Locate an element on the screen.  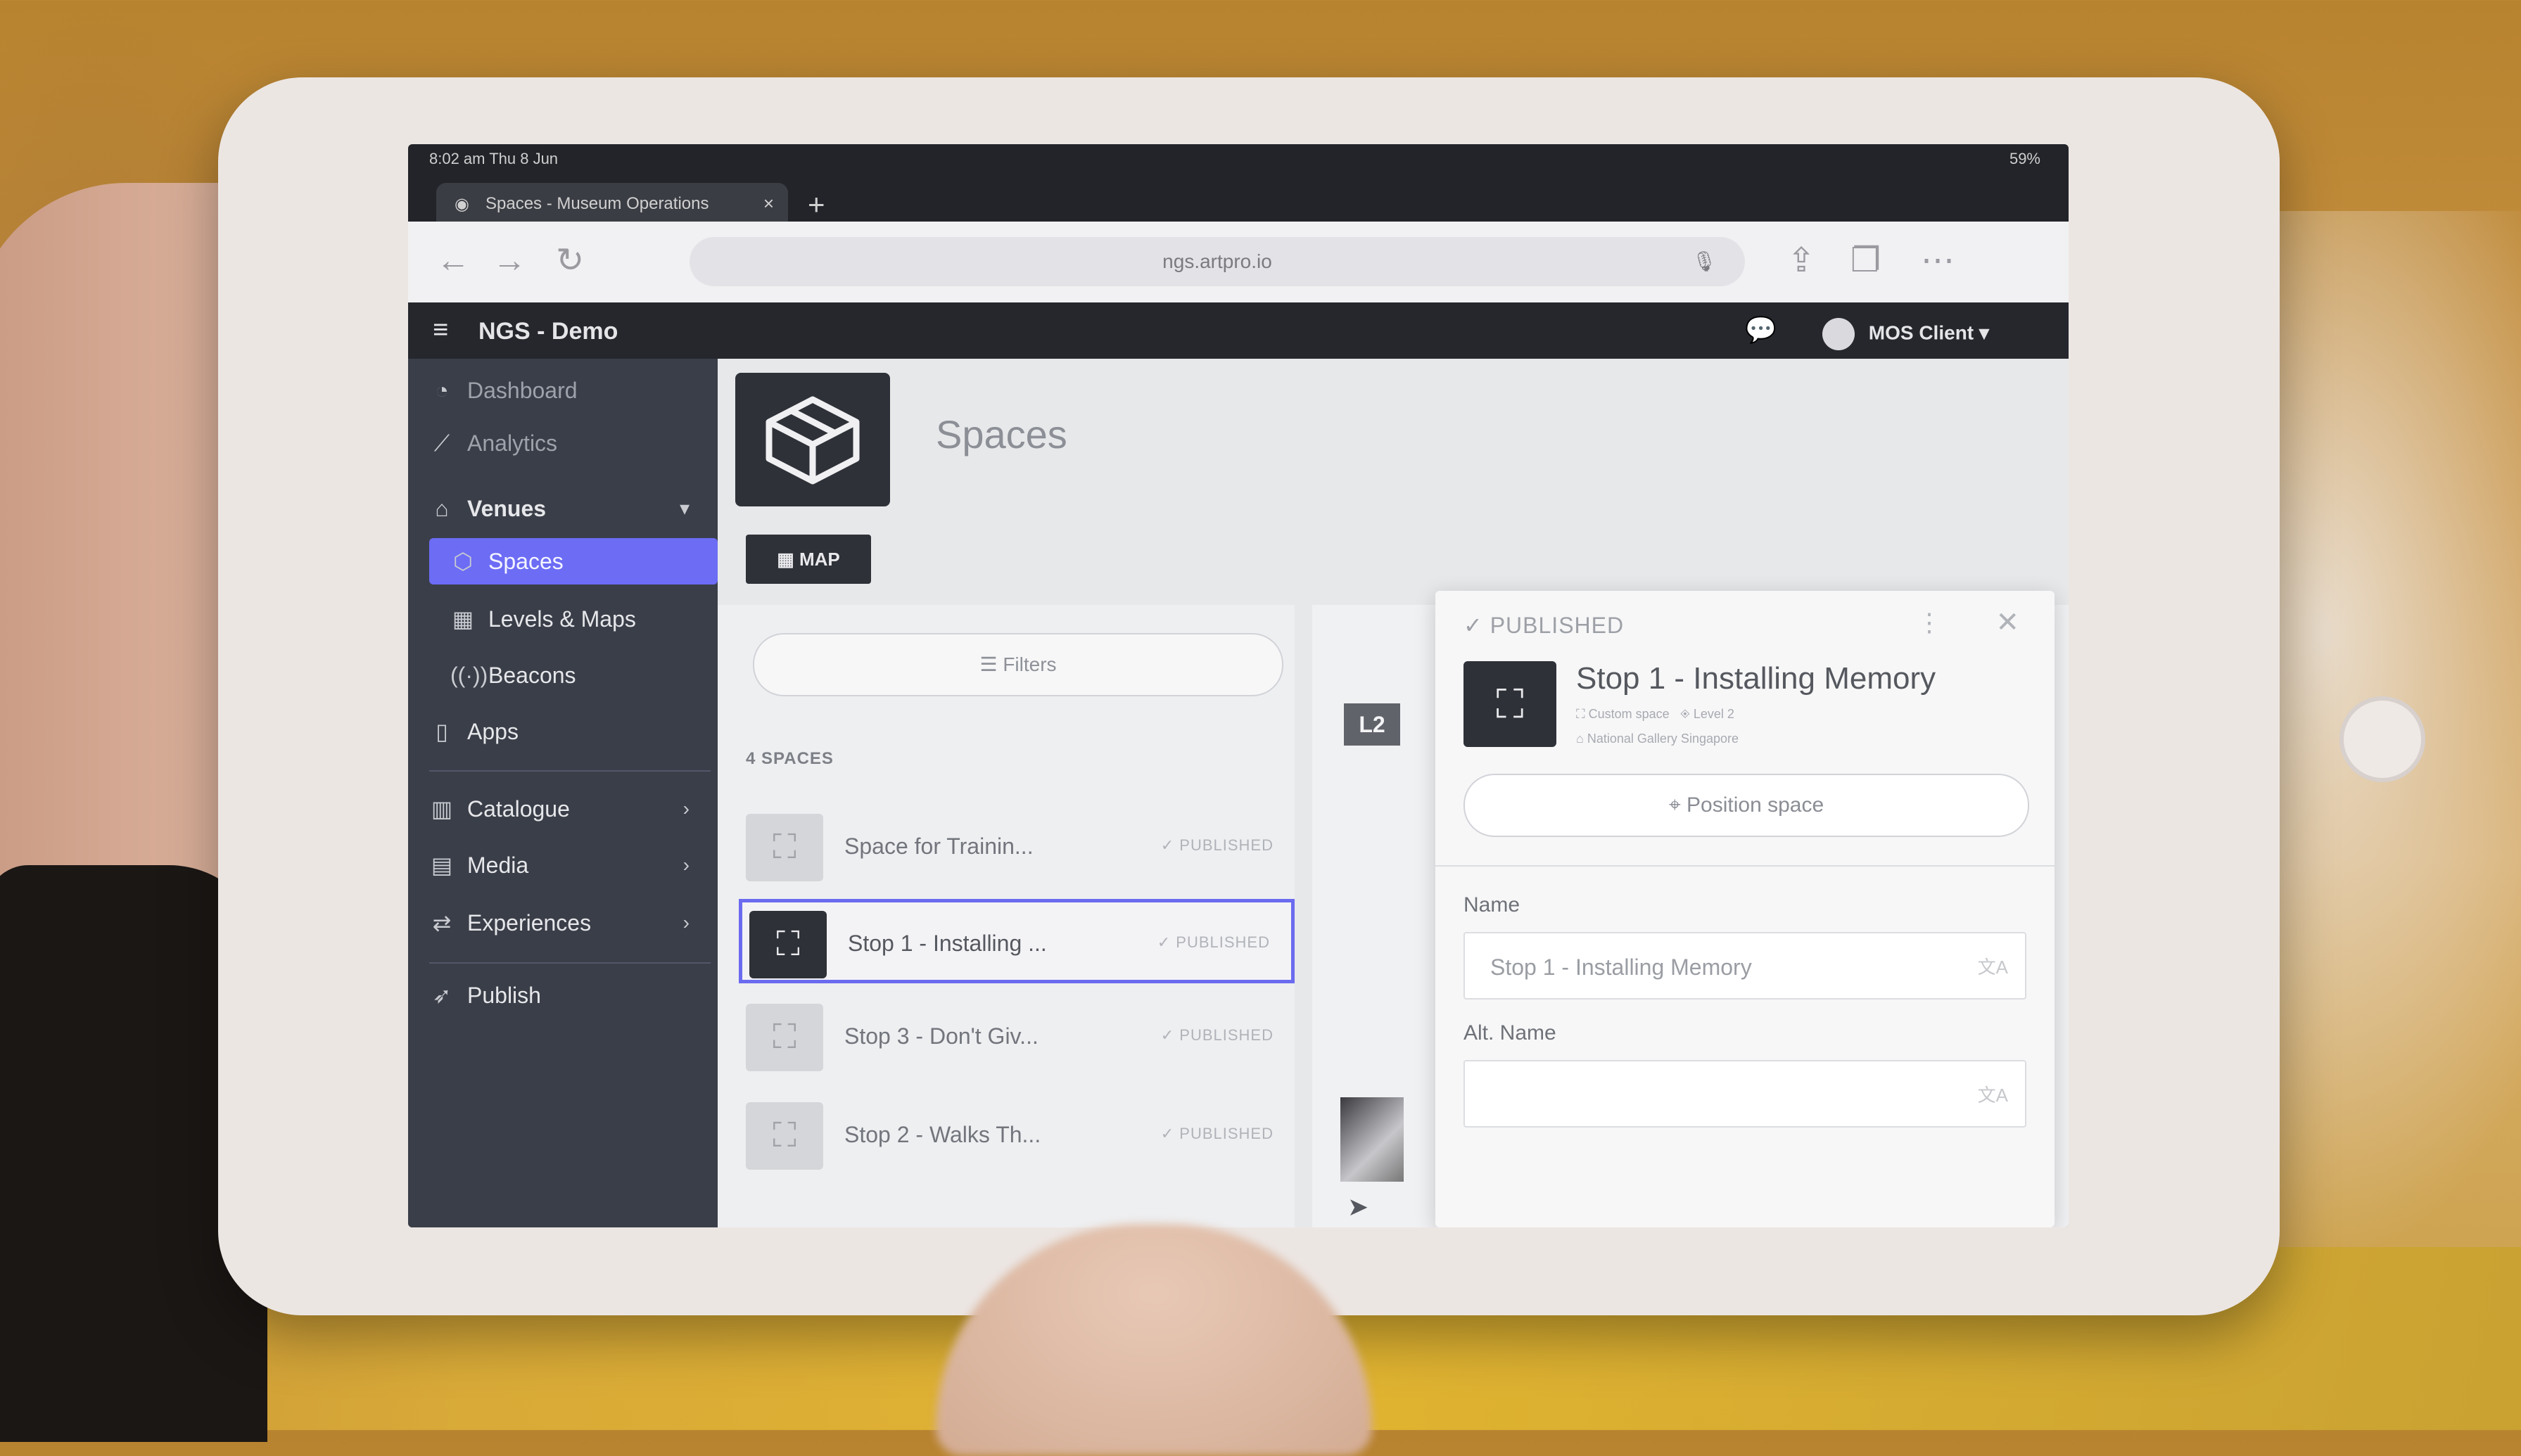
browser-tab: ◉ Spaces - Museum Operations × is located at coordinates (612, 203).